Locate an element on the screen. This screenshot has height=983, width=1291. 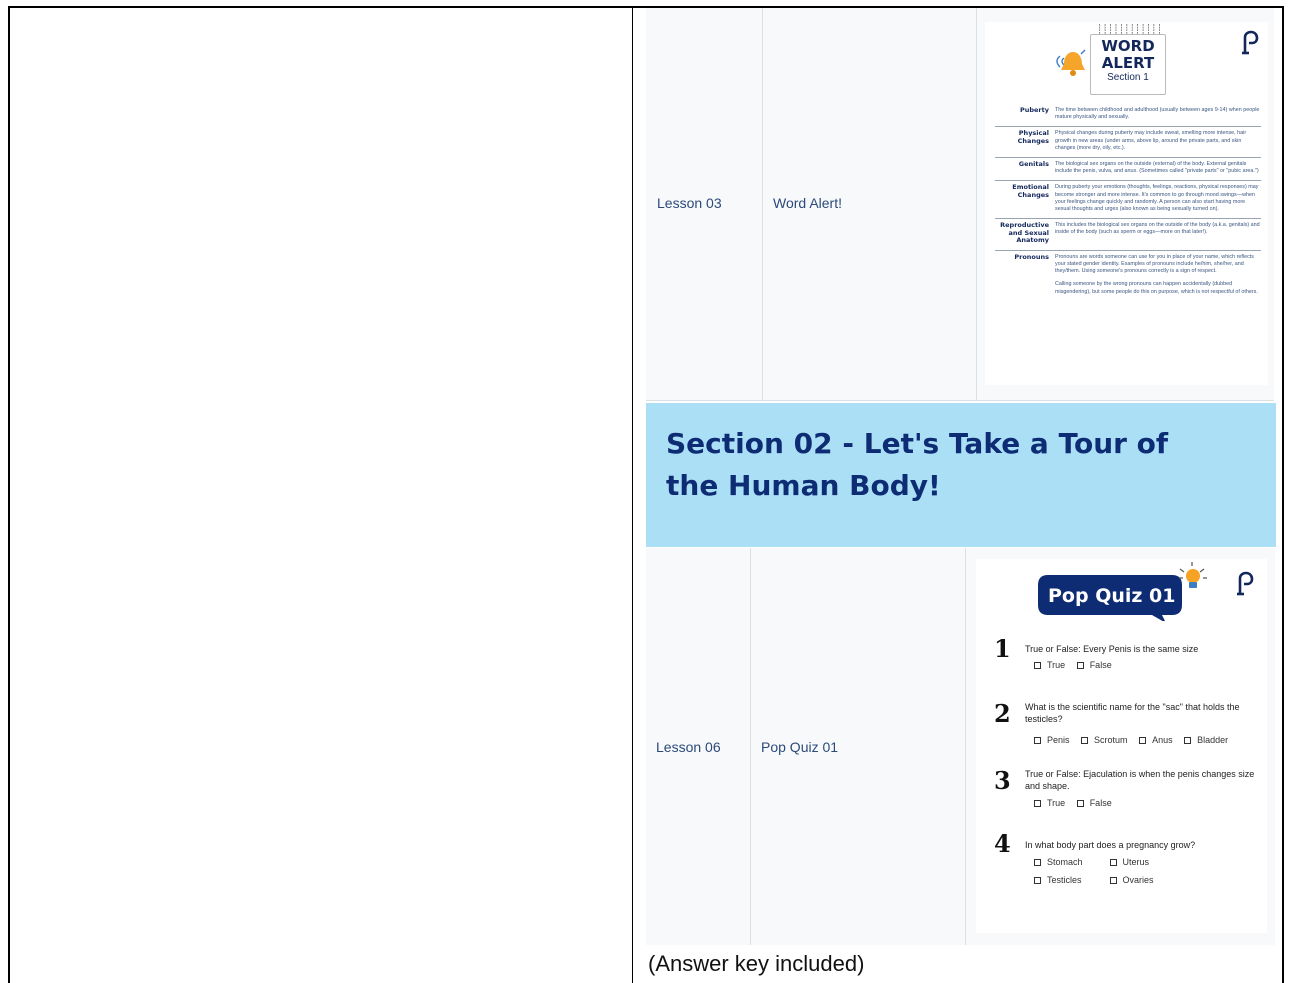
answer-key-note: (Answer key included) is located at coordinates (756, 963).